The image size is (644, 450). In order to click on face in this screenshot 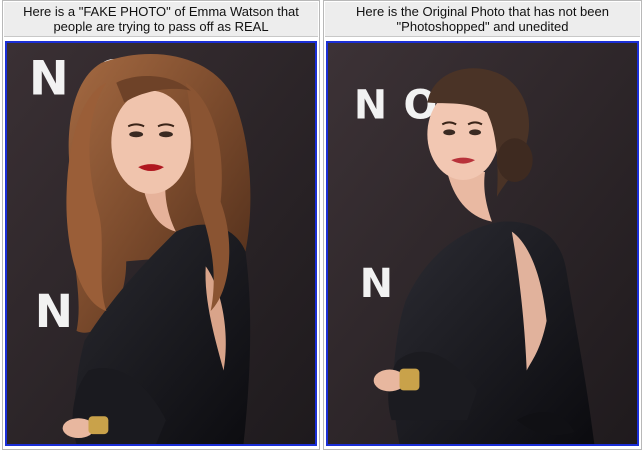, I will do `click(151, 142)`.